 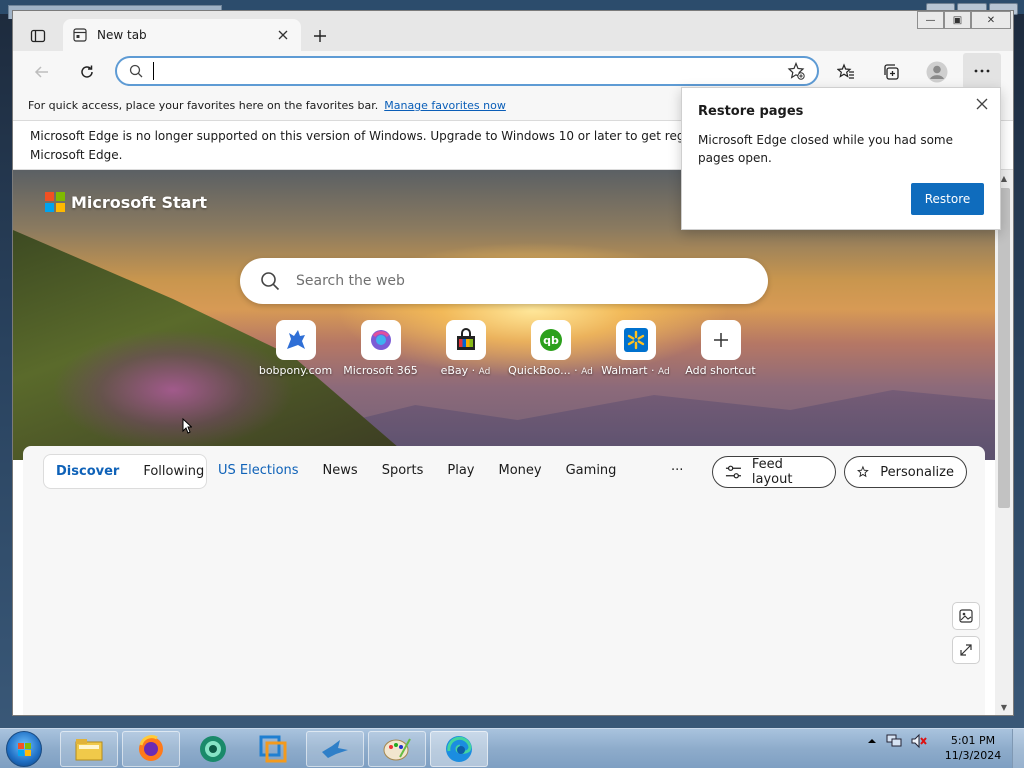 What do you see at coordinates (751, 111) in the screenshot?
I see `popup-title: Restore pages` at bounding box center [751, 111].